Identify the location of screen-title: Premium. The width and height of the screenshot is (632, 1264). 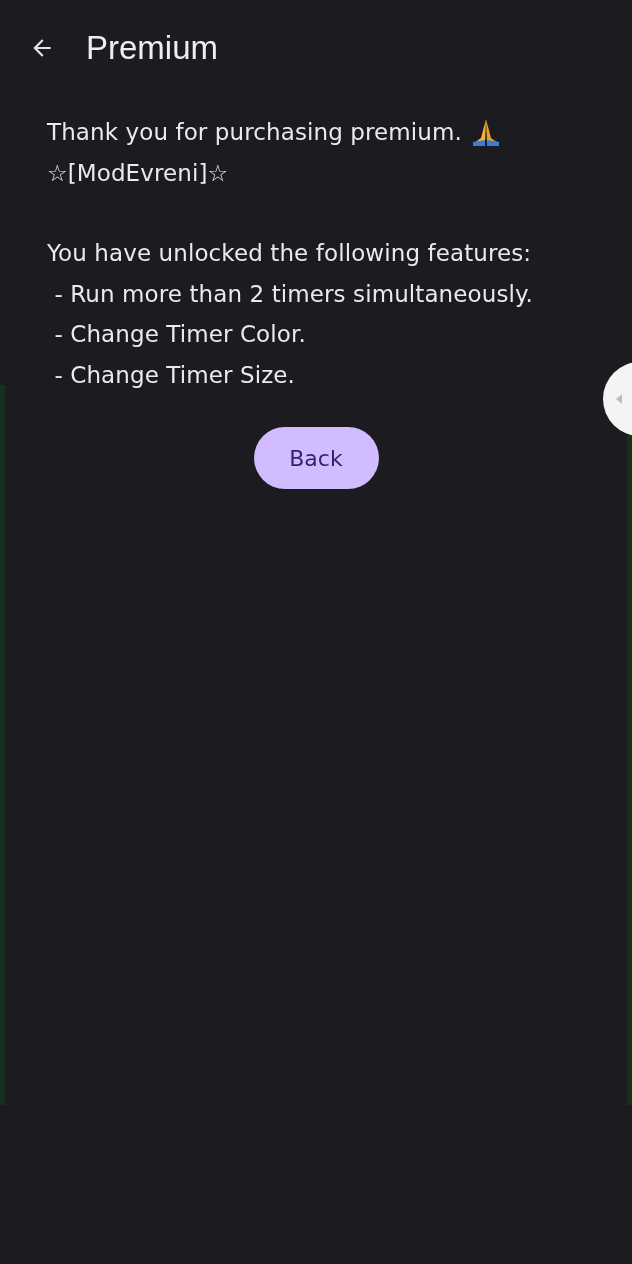
(152, 48).